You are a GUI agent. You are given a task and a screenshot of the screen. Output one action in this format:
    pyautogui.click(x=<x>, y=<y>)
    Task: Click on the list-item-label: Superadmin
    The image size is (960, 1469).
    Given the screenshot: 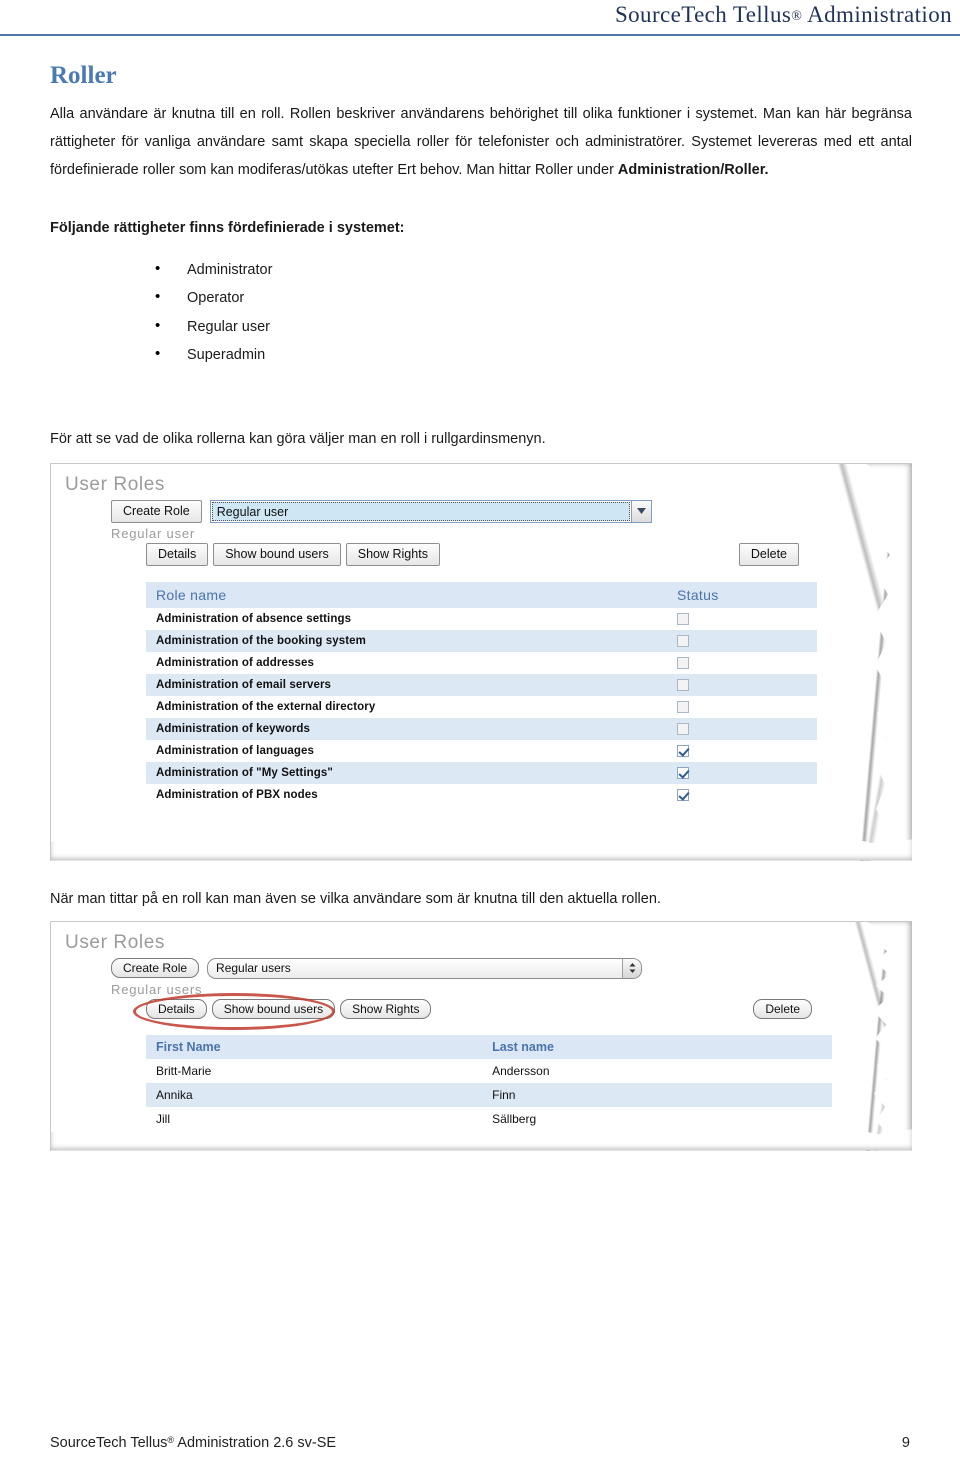 What is the action you would take?
    pyautogui.click(x=226, y=355)
    